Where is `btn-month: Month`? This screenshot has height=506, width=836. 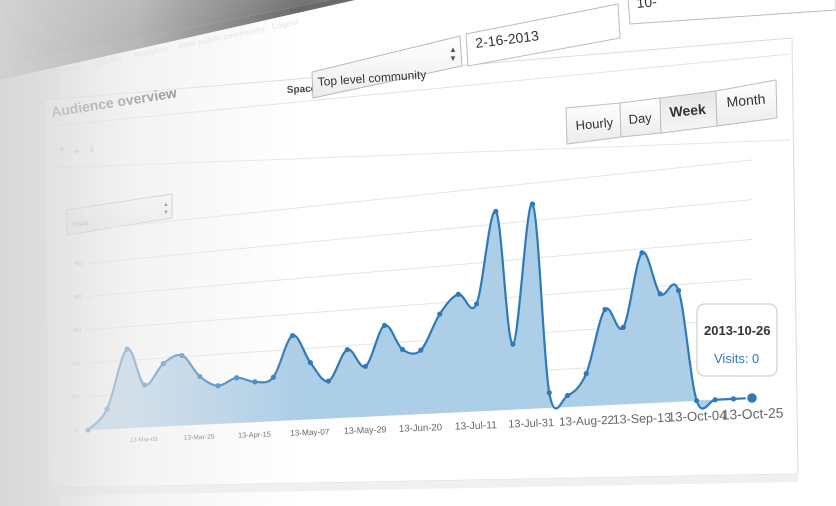 btn-month: Month is located at coordinates (746, 100).